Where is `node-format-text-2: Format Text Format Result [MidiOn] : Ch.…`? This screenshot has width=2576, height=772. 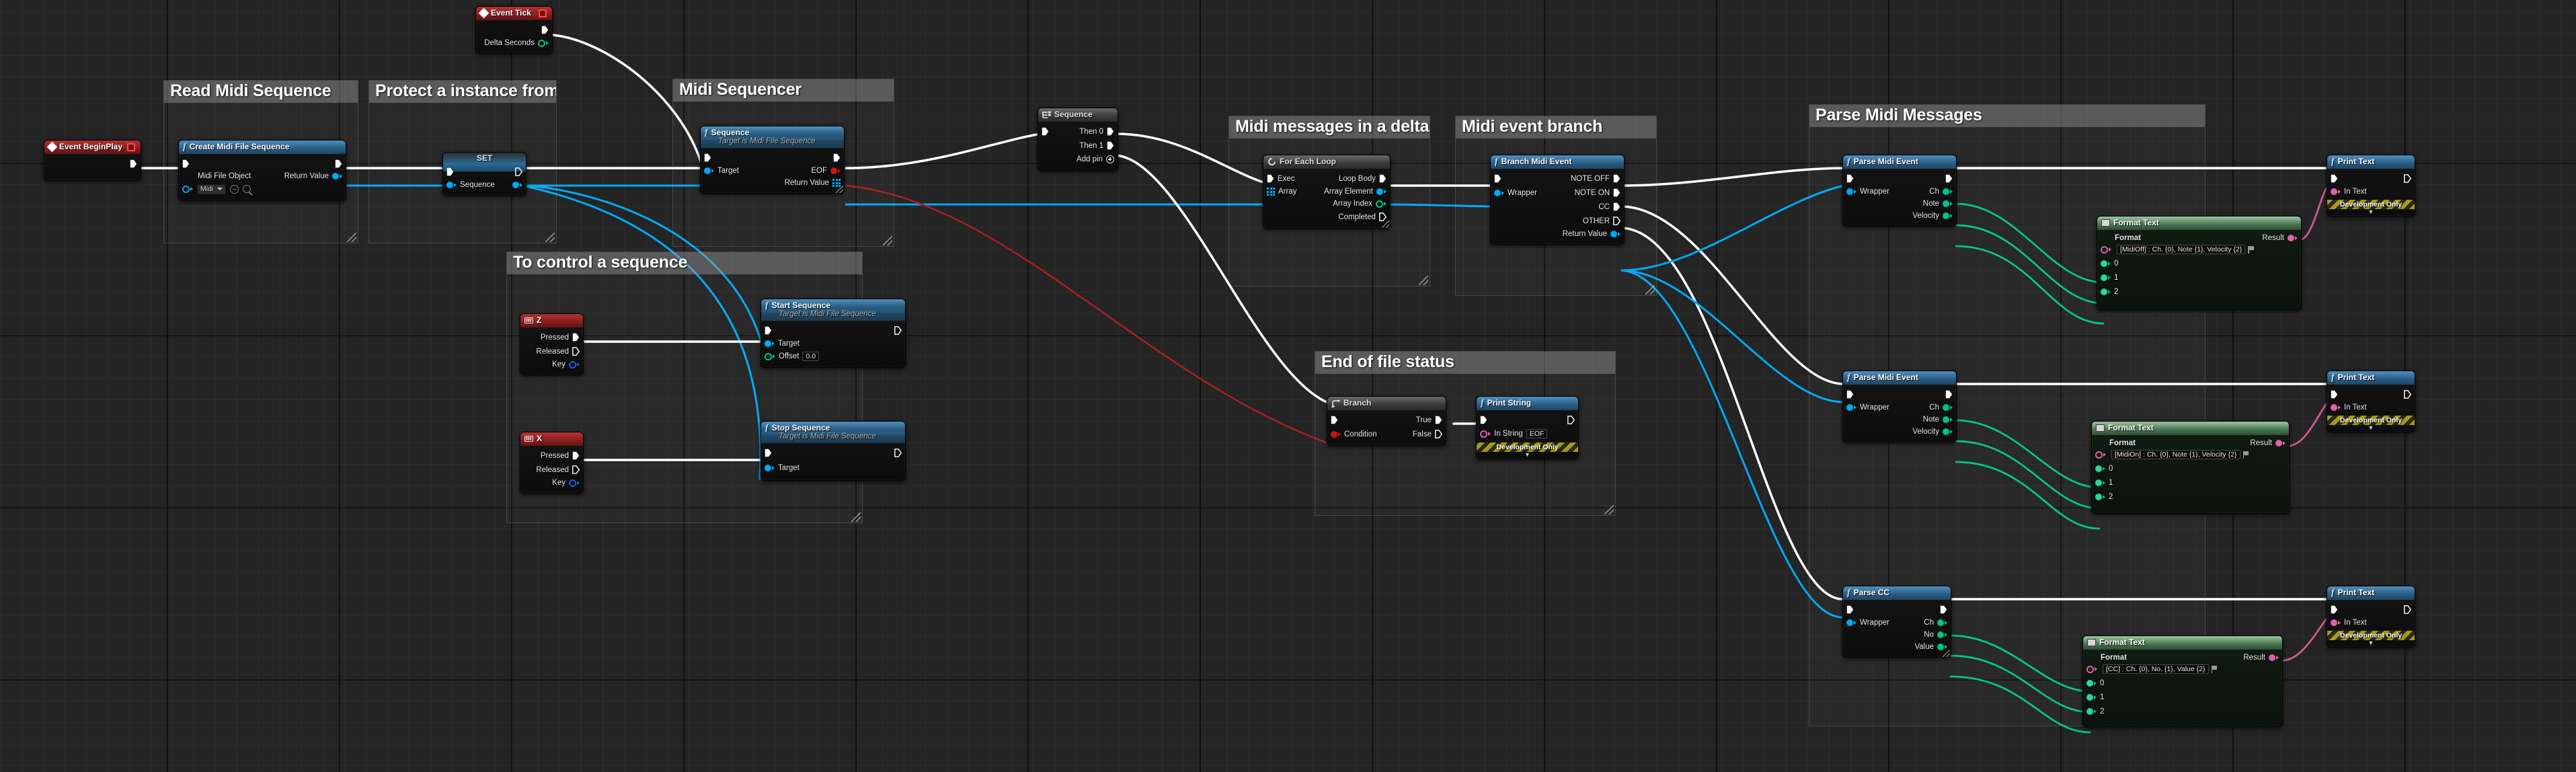
node-format-text-2: Format Text Format Result [MidiOn] : Ch.… is located at coordinates (2191, 467).